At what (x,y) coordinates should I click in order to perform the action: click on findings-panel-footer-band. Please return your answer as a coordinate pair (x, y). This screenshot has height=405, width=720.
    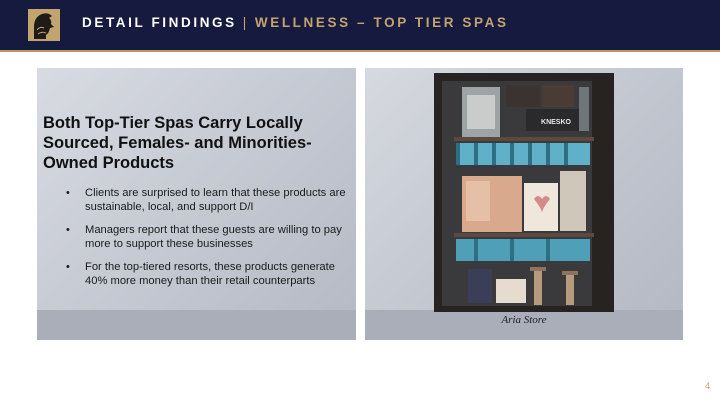
    Looking at the image, I should click on (196, 325).